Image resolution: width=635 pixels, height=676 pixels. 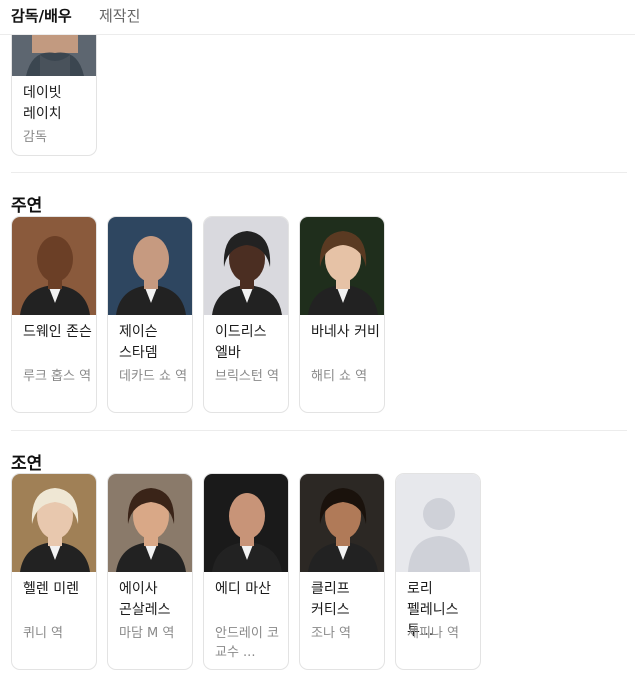 What do you see at coordinates (241, 342) in the screenshot?
I see `cast-name: 이드리스 엘바` at bounding box center [241, 342].